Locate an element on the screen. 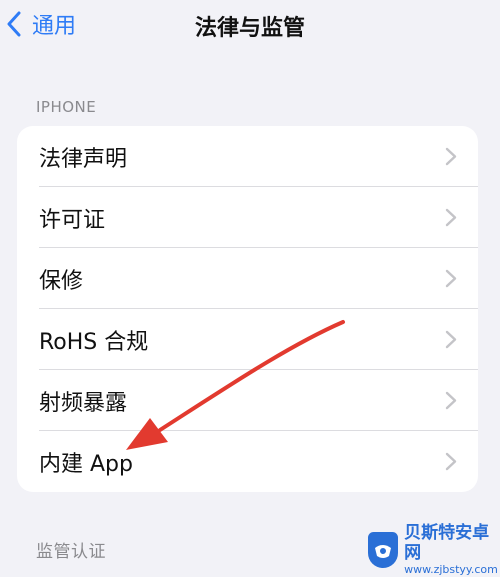 The width and height of the screenshot is (500, 577). watermark-url: www.zjbstyy.com is located at coordinates (451, 569).